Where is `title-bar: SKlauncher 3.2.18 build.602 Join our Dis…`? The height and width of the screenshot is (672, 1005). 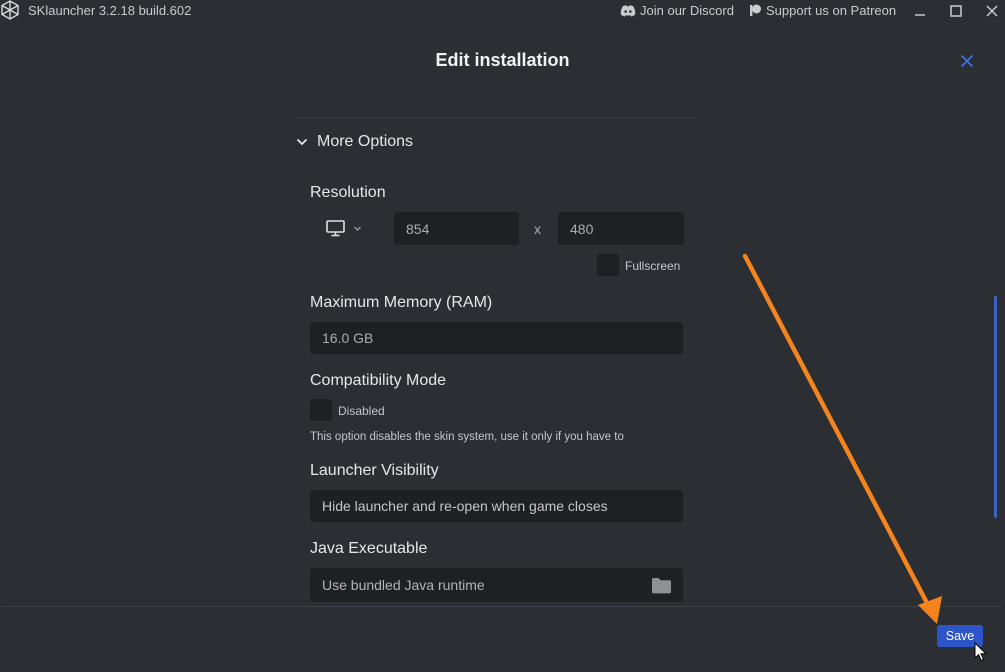 title-bar: SKlauncher 3.2.18 build.602 Join our Dis… is located at coordinates (502, 11).